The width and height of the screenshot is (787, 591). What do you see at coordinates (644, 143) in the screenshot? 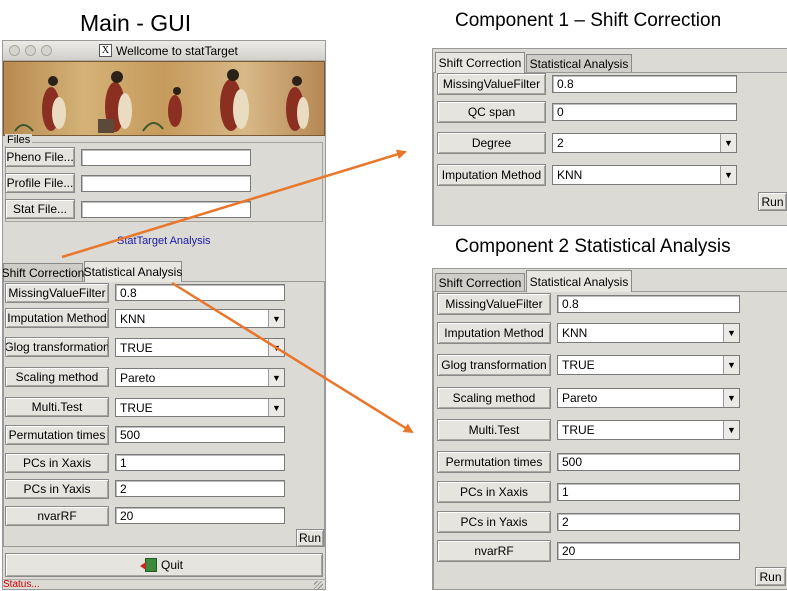
I see `degree-select: 2 ▼` at bounding box center [644, 143].